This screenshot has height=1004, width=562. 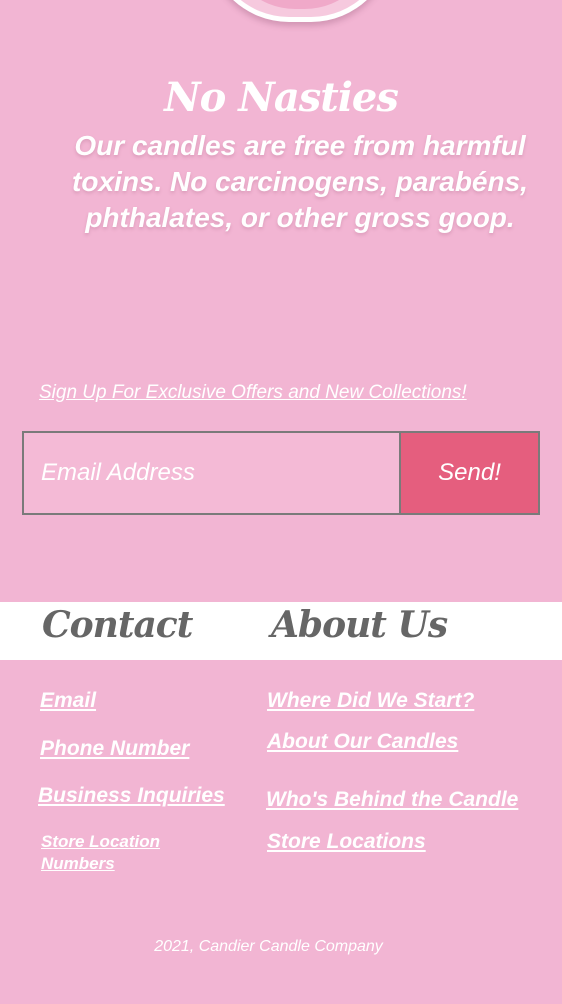 I want to click on about-store-locations-link: Store Locations, so click(x=346, y=842).